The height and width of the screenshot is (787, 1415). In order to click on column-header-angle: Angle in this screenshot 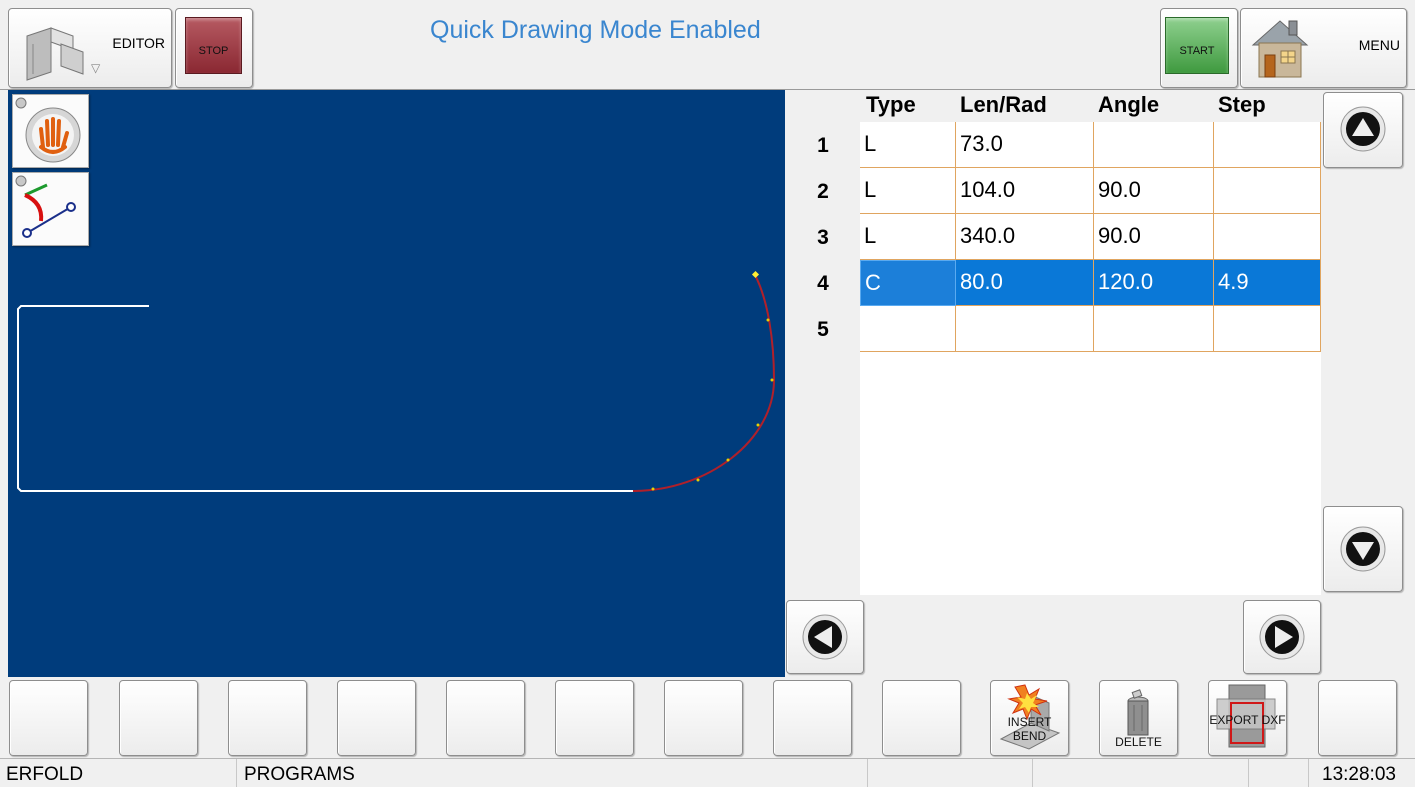, I will do `click(1129, 104)`.